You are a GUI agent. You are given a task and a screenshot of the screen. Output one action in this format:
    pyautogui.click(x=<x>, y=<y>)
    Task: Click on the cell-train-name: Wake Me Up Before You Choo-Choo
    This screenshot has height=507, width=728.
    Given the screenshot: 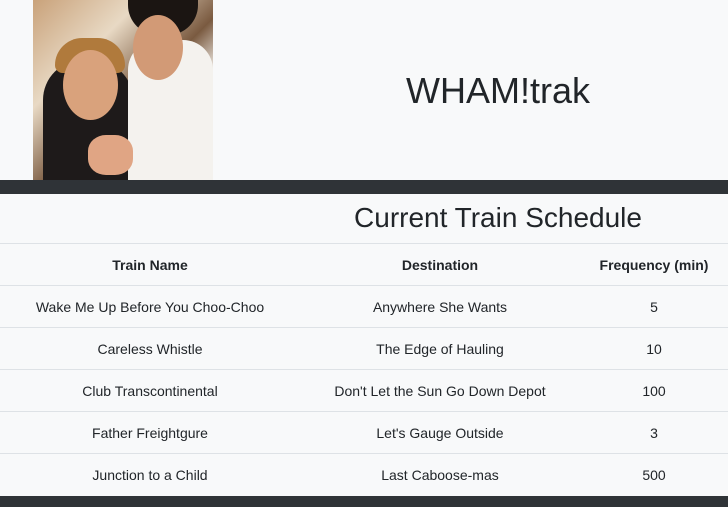 What is the action you would take?
    pyautogui.click(x=150, y=306)
    